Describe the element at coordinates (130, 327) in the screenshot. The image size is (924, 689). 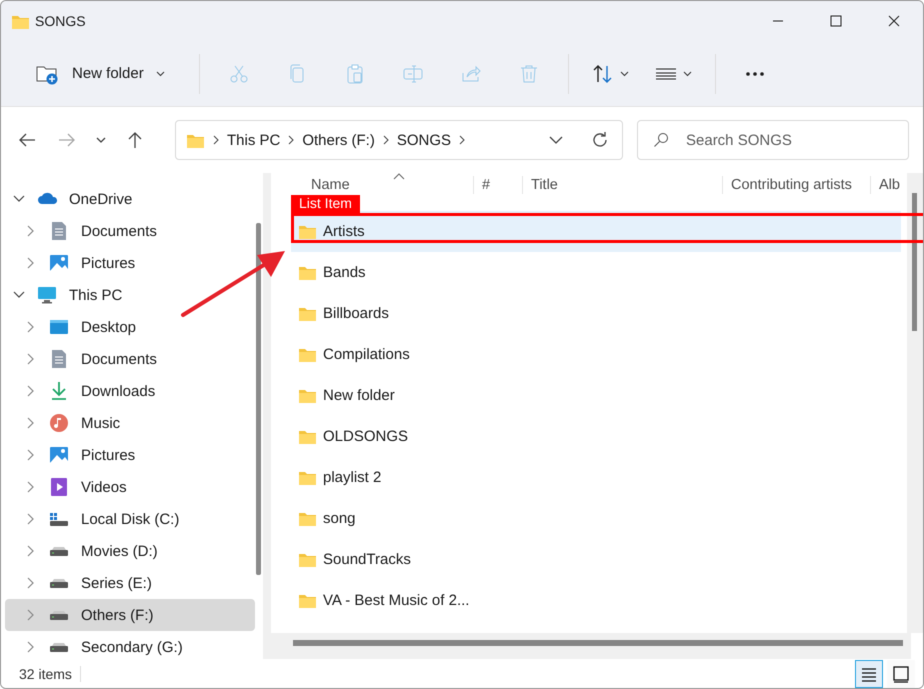
I see `sidebar-item: Desktop` at that location.